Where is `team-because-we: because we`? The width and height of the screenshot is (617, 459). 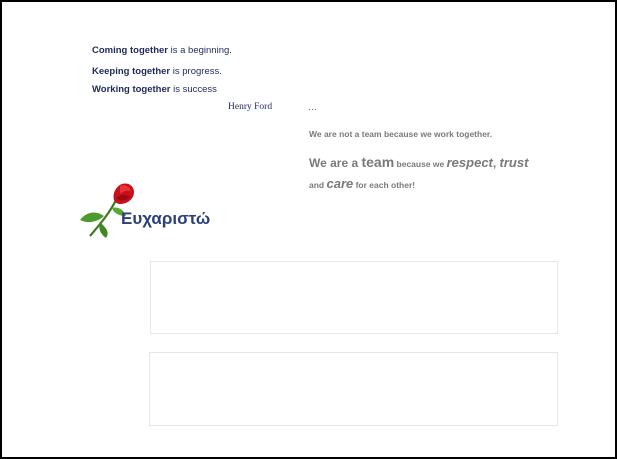
team-because-we: because we is located at coordinates (420, 164).